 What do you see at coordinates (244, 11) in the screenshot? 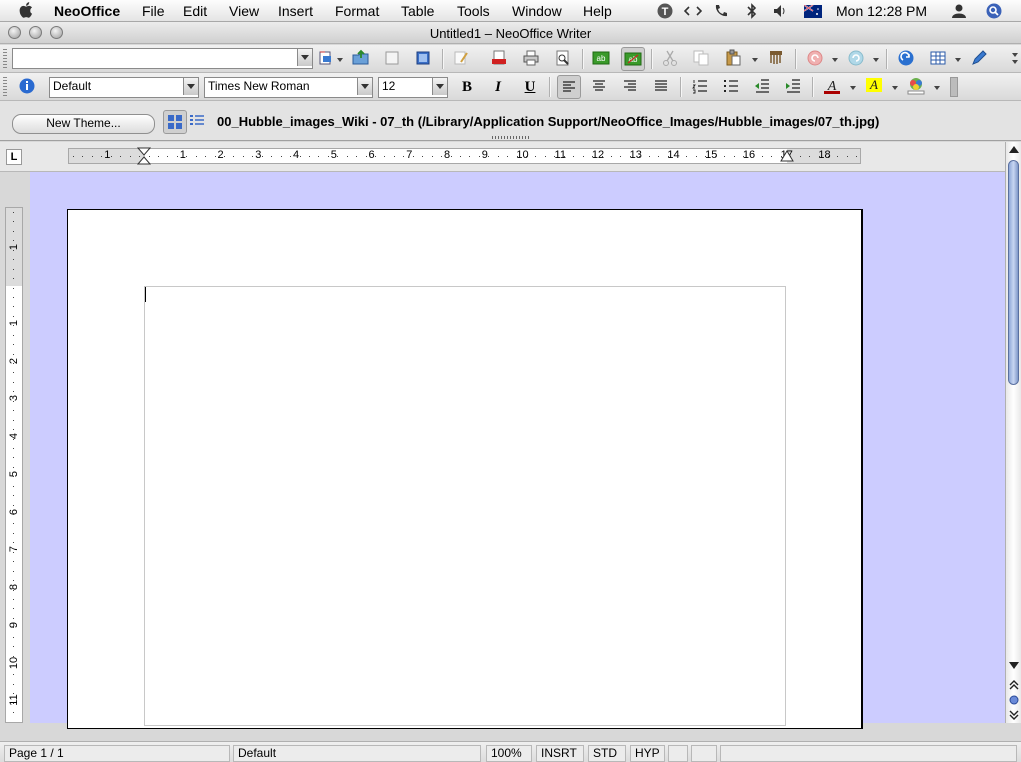
I see `menu-view: View` at bounding box center [244, 11].